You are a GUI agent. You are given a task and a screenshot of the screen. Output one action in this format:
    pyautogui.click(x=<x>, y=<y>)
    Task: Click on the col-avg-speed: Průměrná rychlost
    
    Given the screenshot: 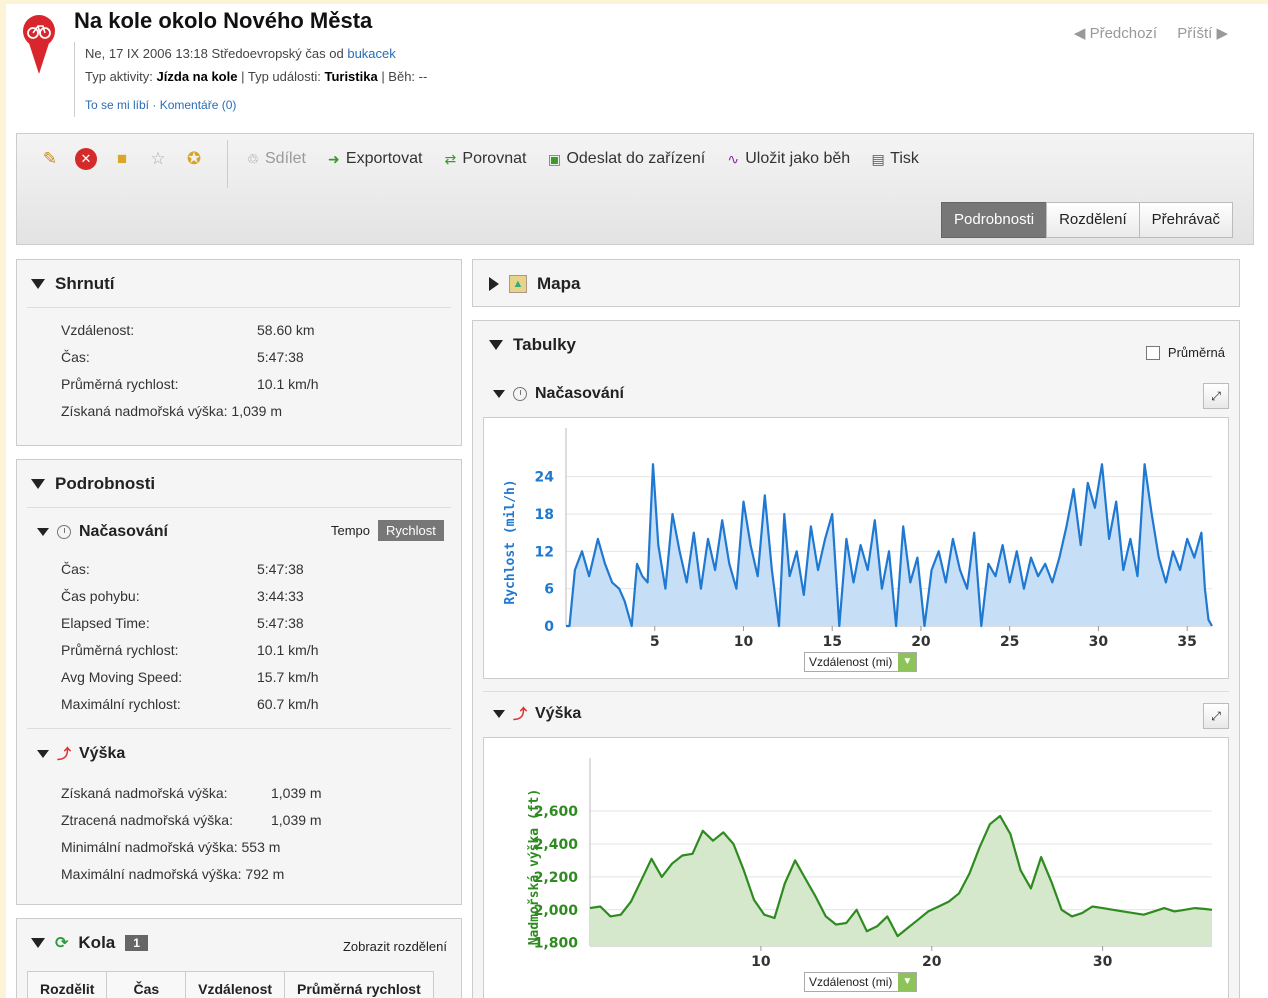 What is the action you would take?
    pyautogui.click(x=359, y=984)
    